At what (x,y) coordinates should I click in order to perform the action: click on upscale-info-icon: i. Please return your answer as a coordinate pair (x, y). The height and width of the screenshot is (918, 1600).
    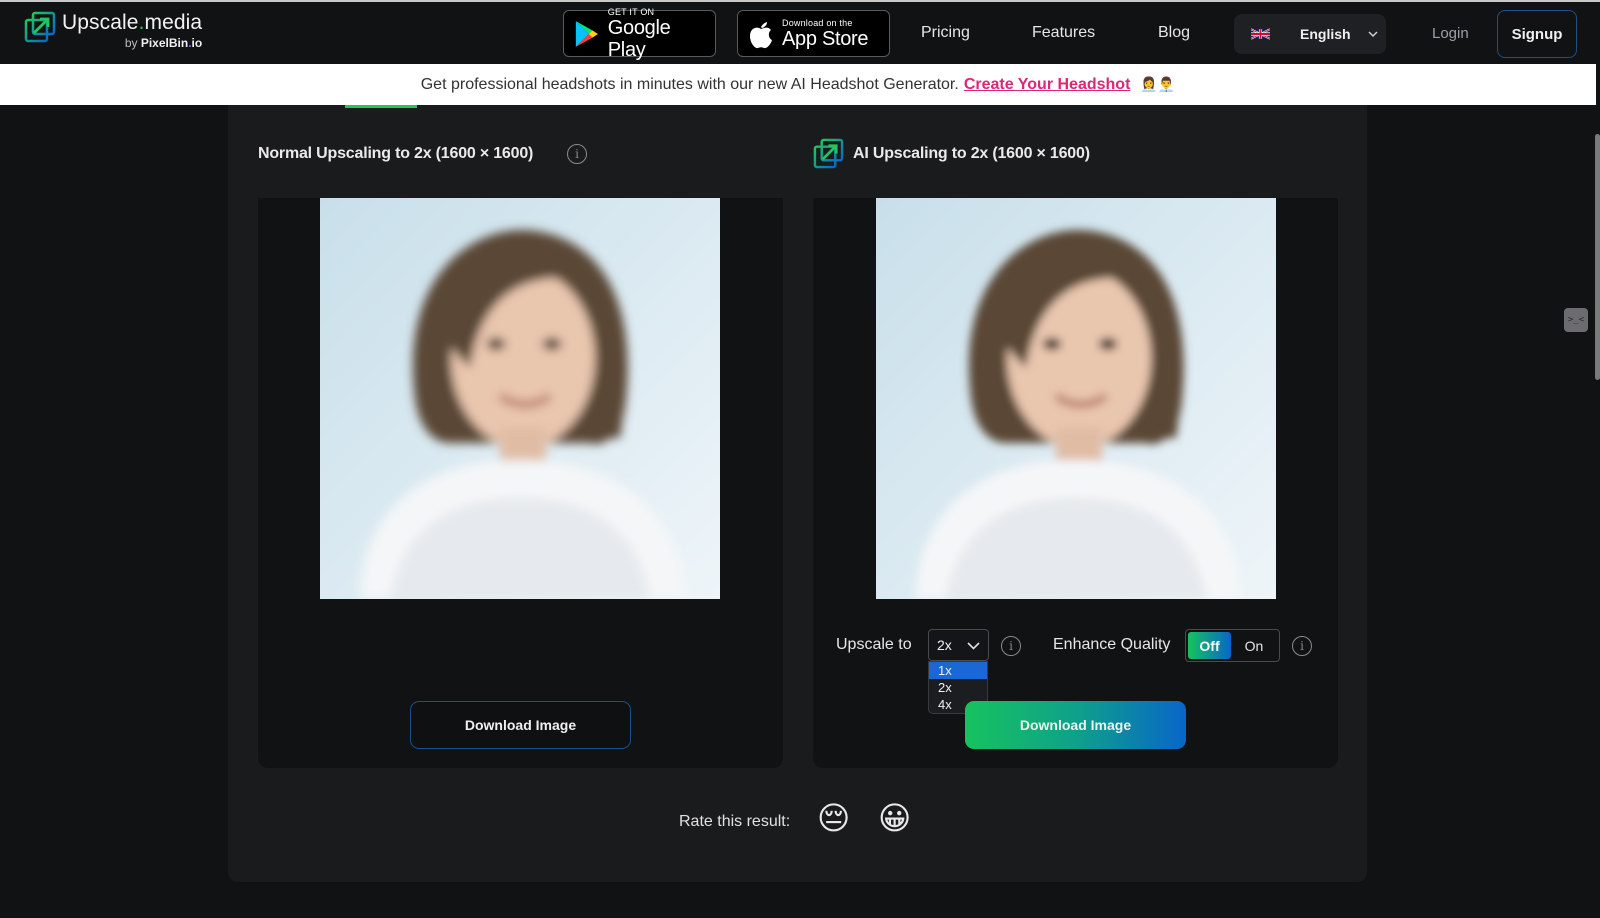
    Looking at the image, I should click on (1011, 646).